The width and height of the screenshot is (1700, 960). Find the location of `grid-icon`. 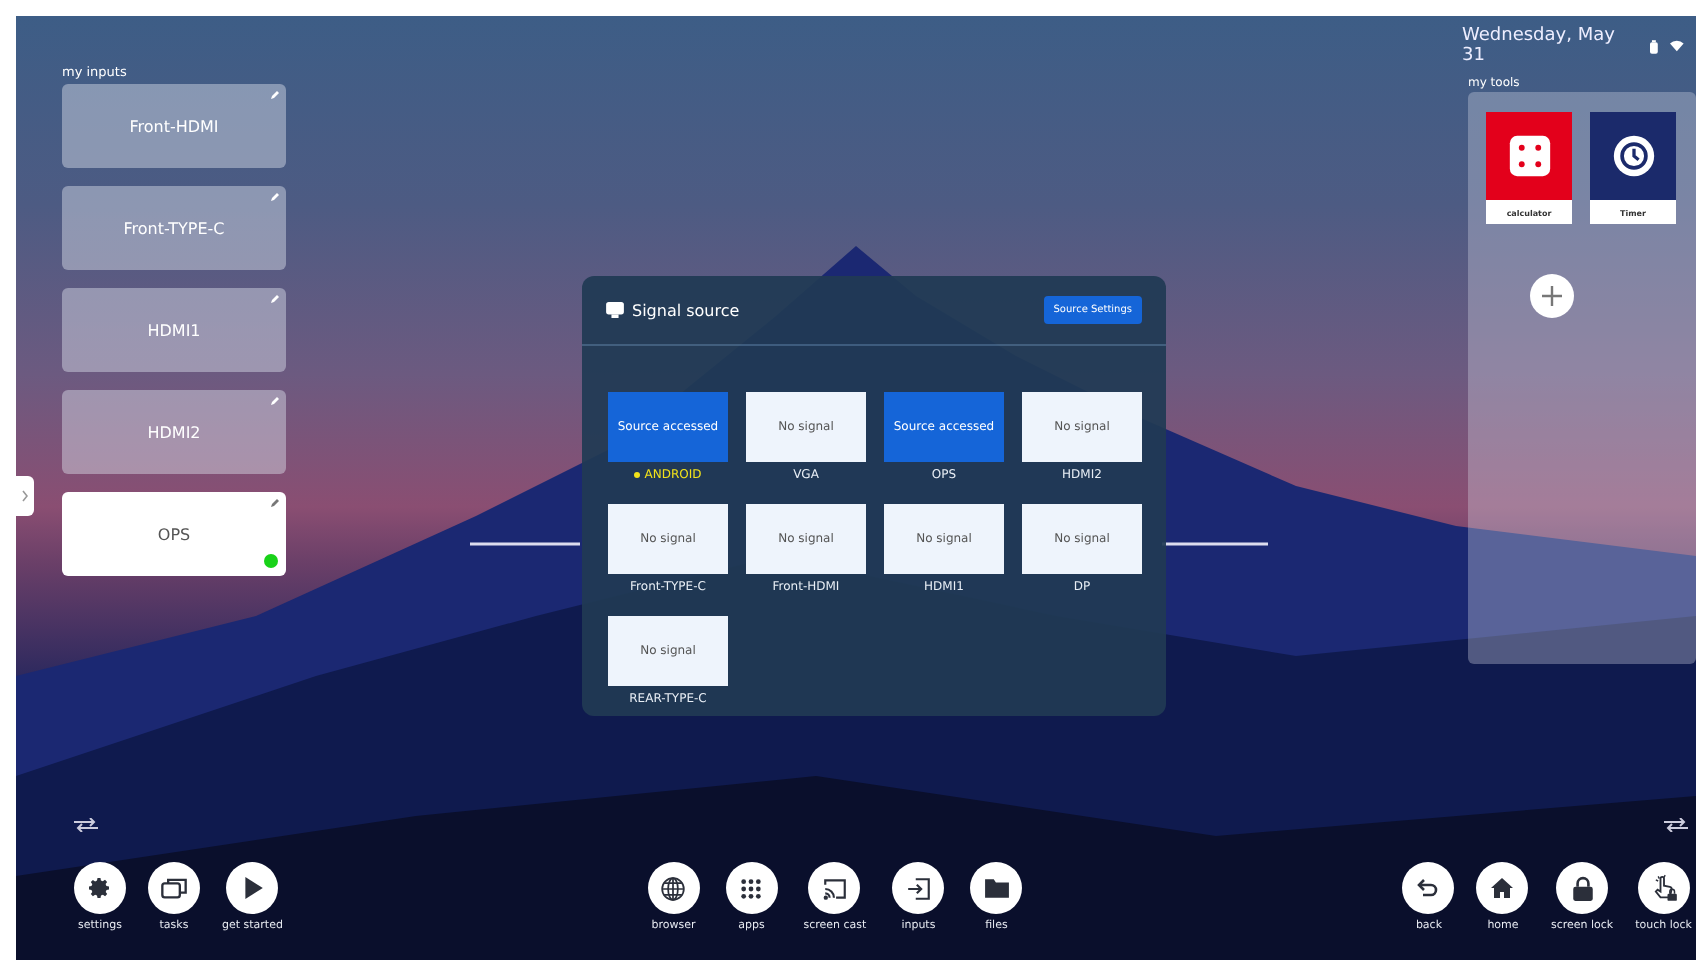

grid-icon is located at coordinates (751, 888).